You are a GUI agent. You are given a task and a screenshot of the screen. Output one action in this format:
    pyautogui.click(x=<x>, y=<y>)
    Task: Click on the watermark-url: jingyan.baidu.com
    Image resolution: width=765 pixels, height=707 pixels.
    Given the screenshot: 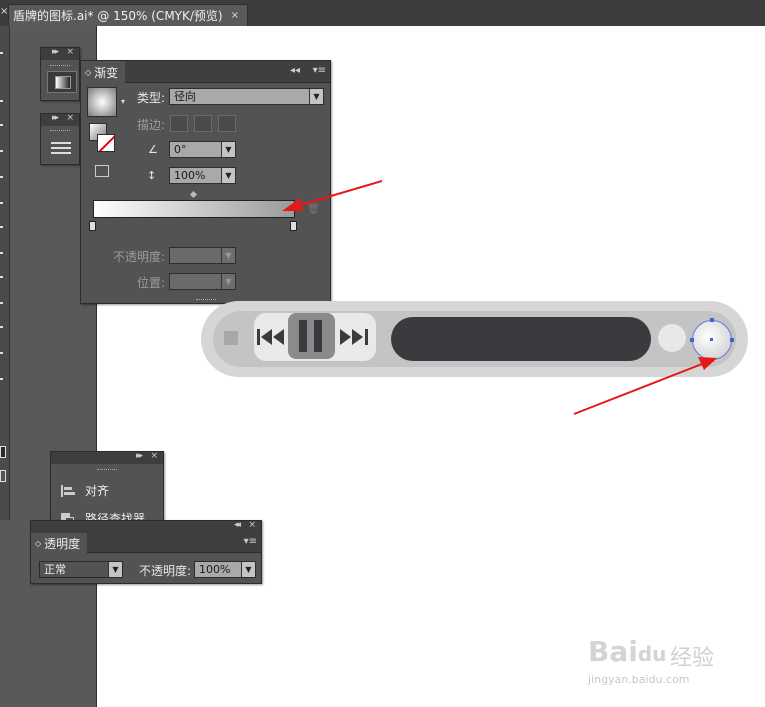 What is the action you would take?
    pyautogui.click(x=639, y=679)
    